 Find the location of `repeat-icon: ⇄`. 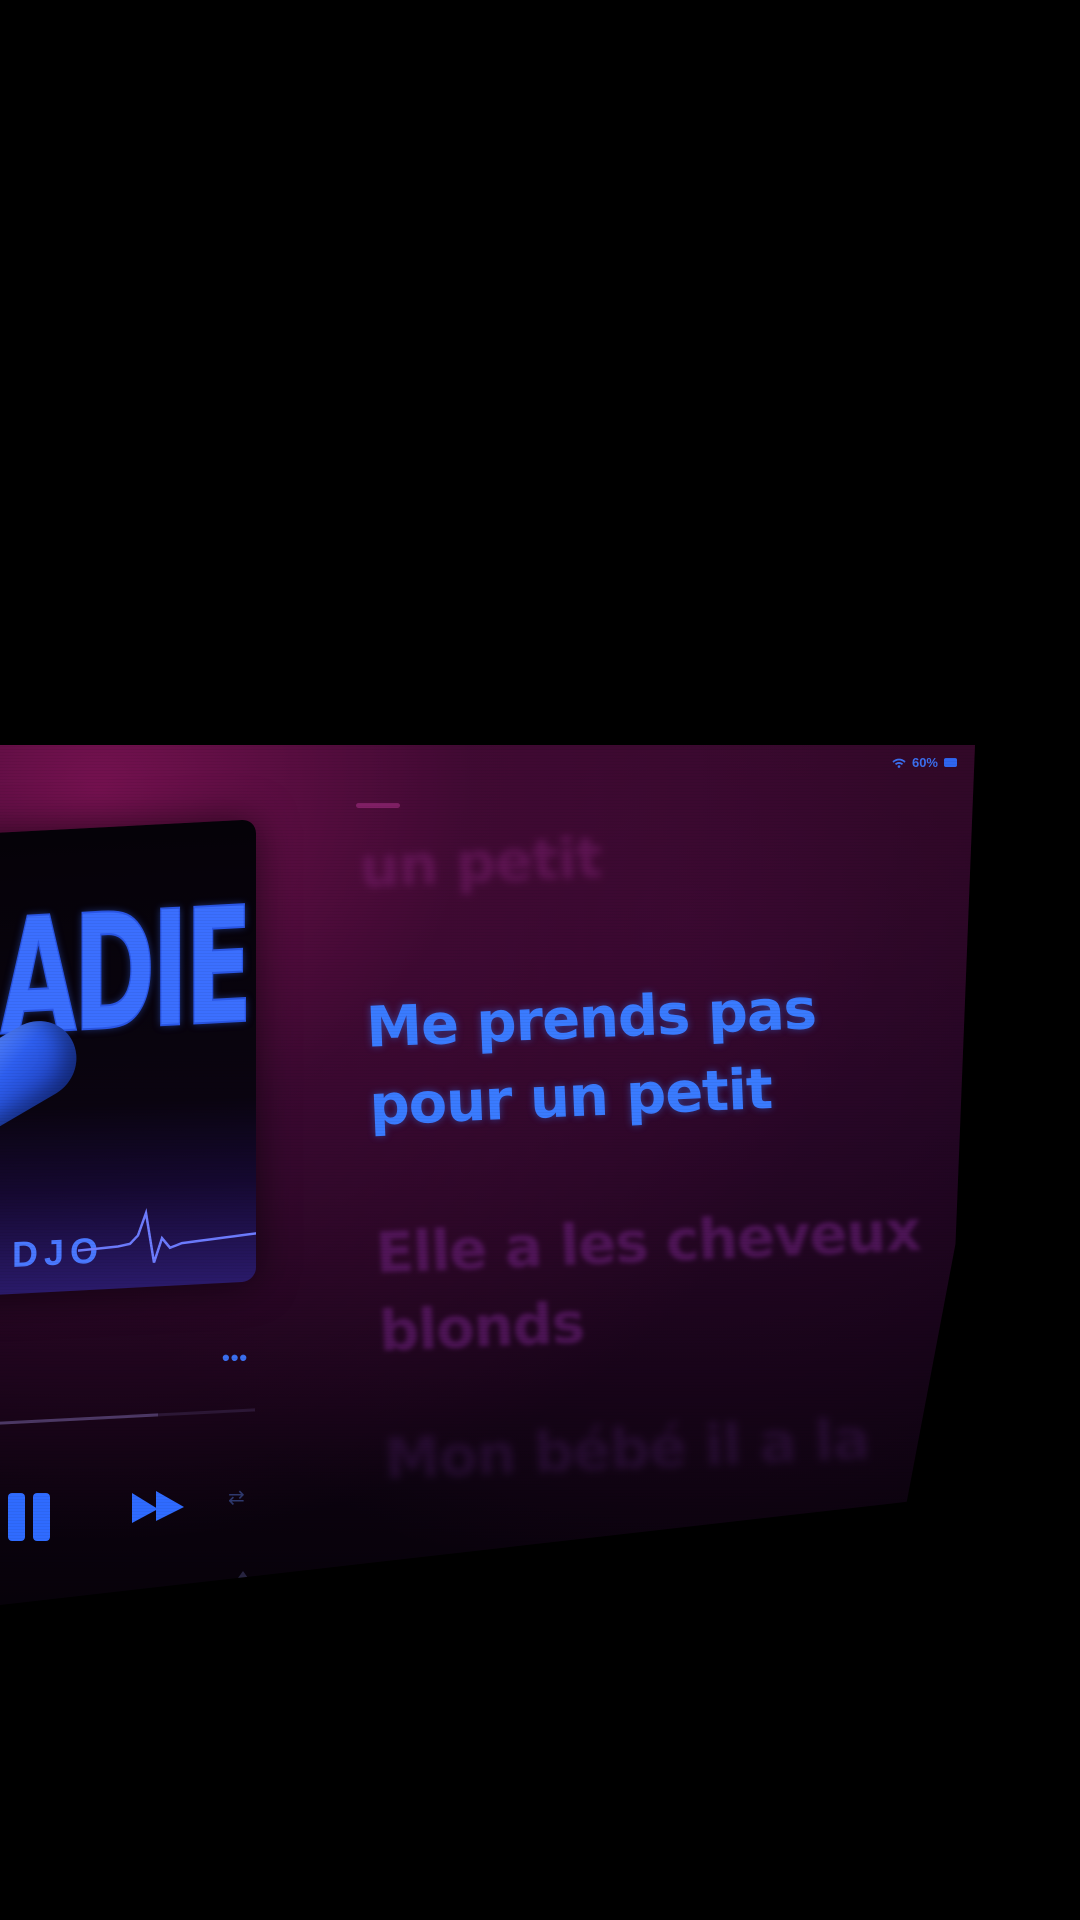

repeat-icon: ⇄ is located at coordinates (236, 1497).